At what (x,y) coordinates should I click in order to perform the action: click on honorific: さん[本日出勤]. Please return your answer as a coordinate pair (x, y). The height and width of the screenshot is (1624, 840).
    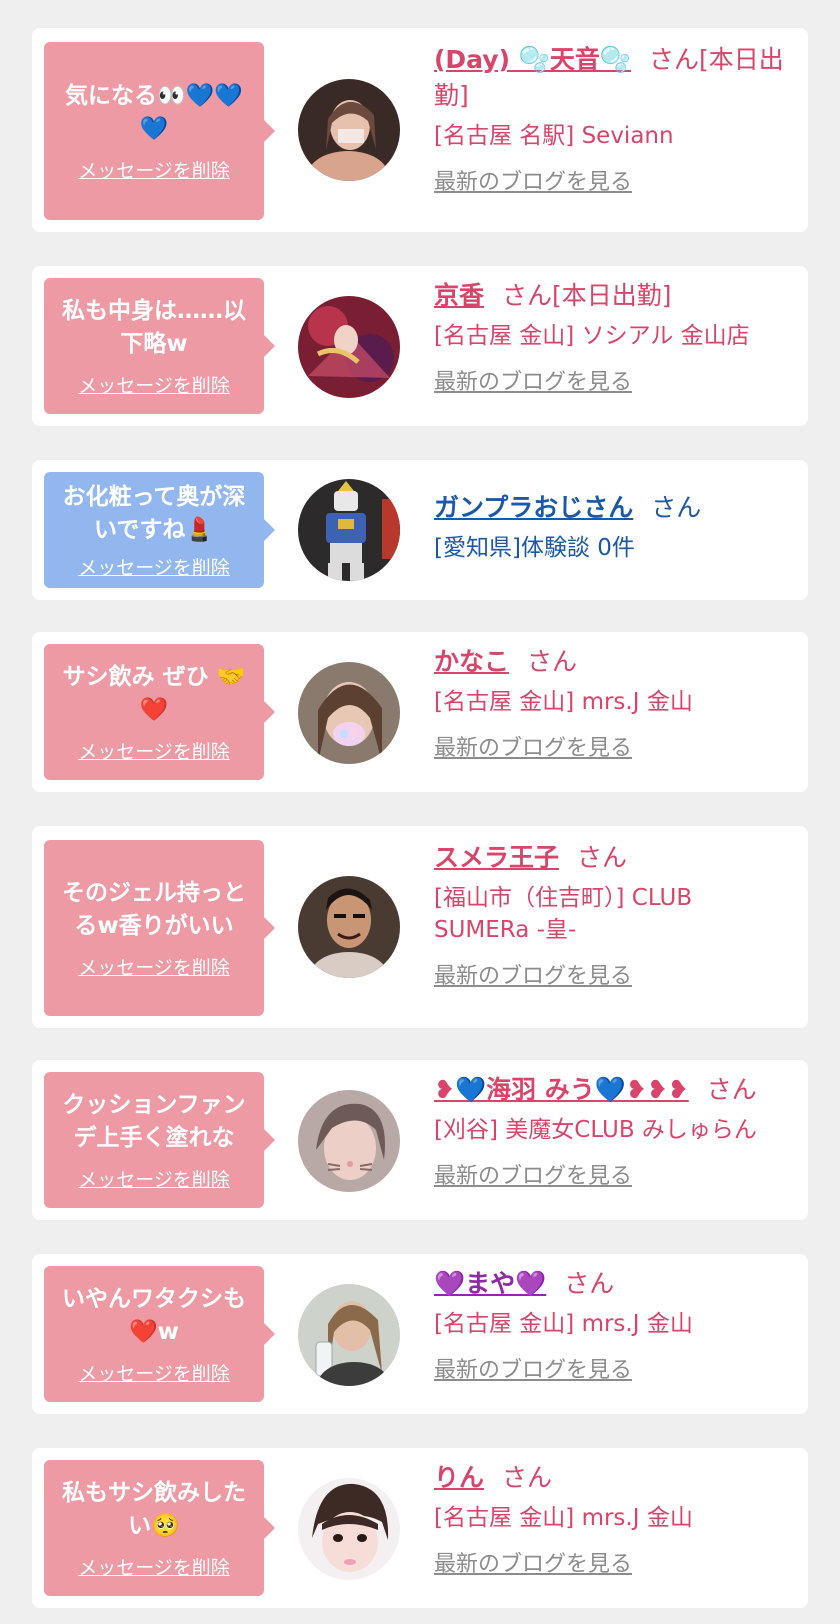
    Looking at the image, I should click on (587, 295).